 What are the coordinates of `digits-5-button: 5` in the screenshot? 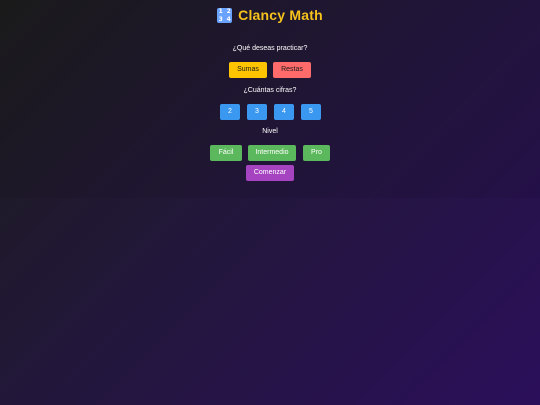 It's located at (311, 112).